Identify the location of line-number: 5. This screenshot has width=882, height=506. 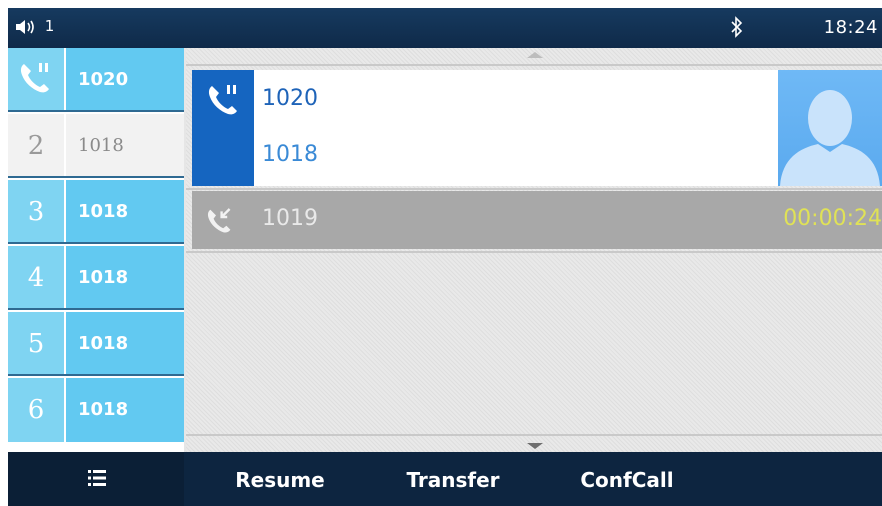
(36, 344).